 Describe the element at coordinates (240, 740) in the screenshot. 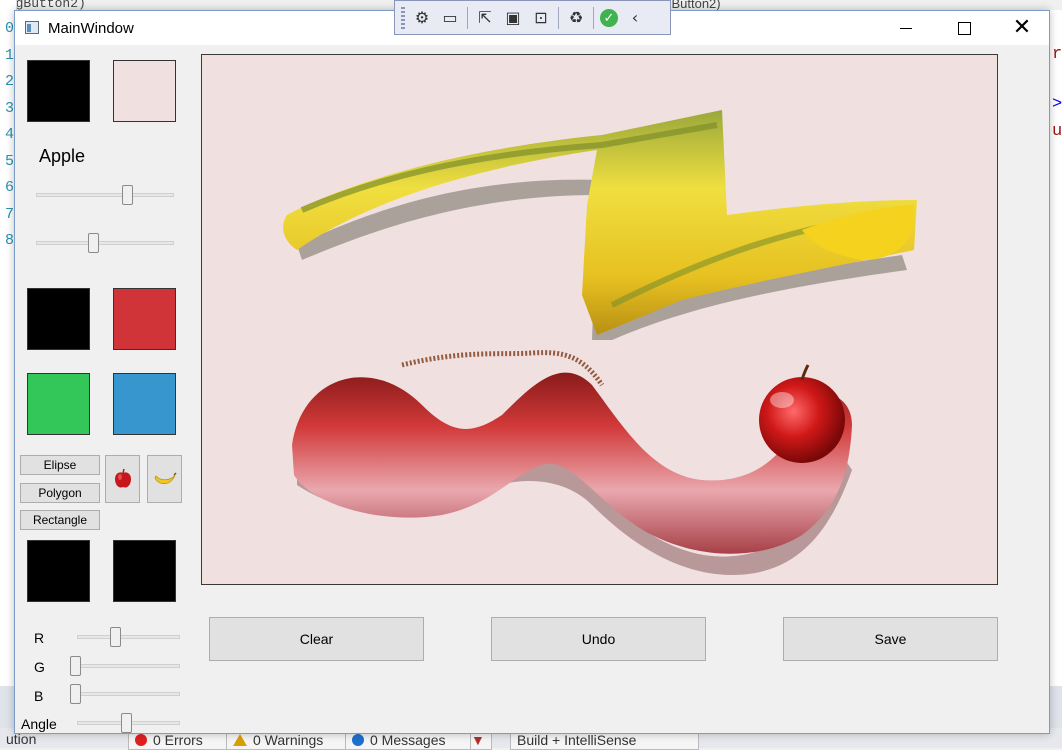

I see `warning-icon` at that location.